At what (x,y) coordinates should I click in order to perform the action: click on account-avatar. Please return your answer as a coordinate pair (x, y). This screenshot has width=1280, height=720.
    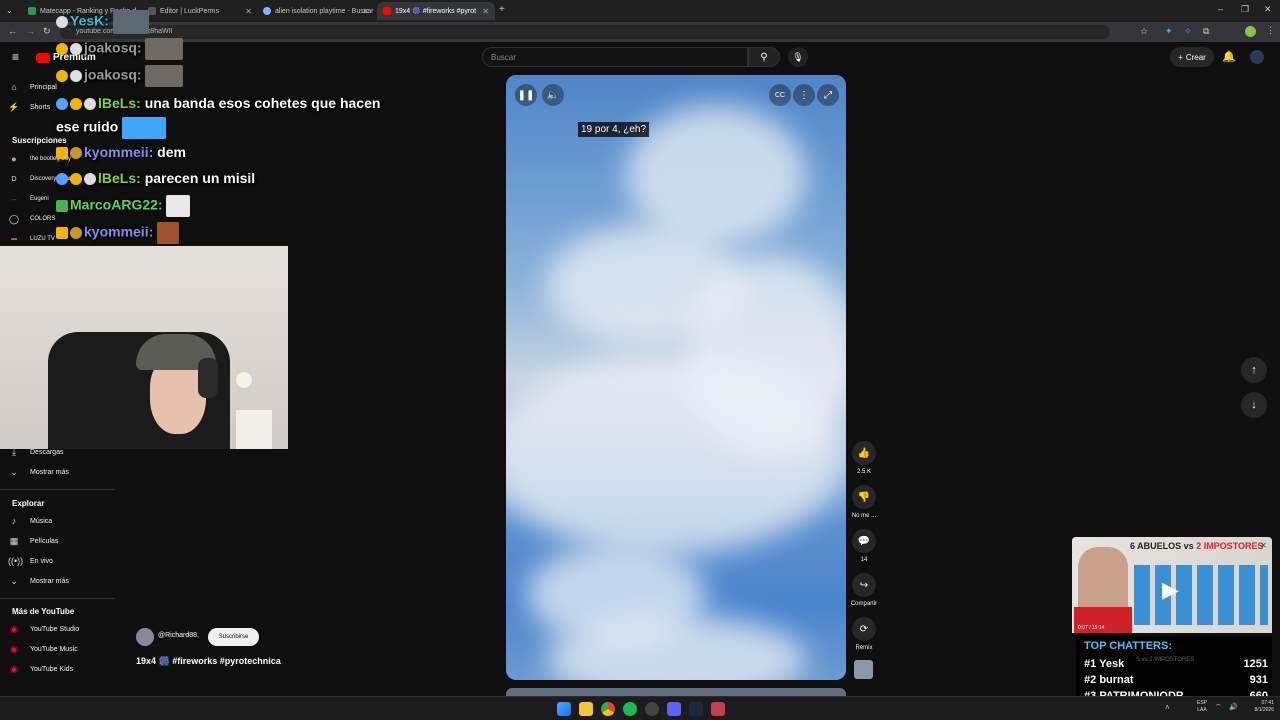
    Looking at the image, I should click on (1257, 57).